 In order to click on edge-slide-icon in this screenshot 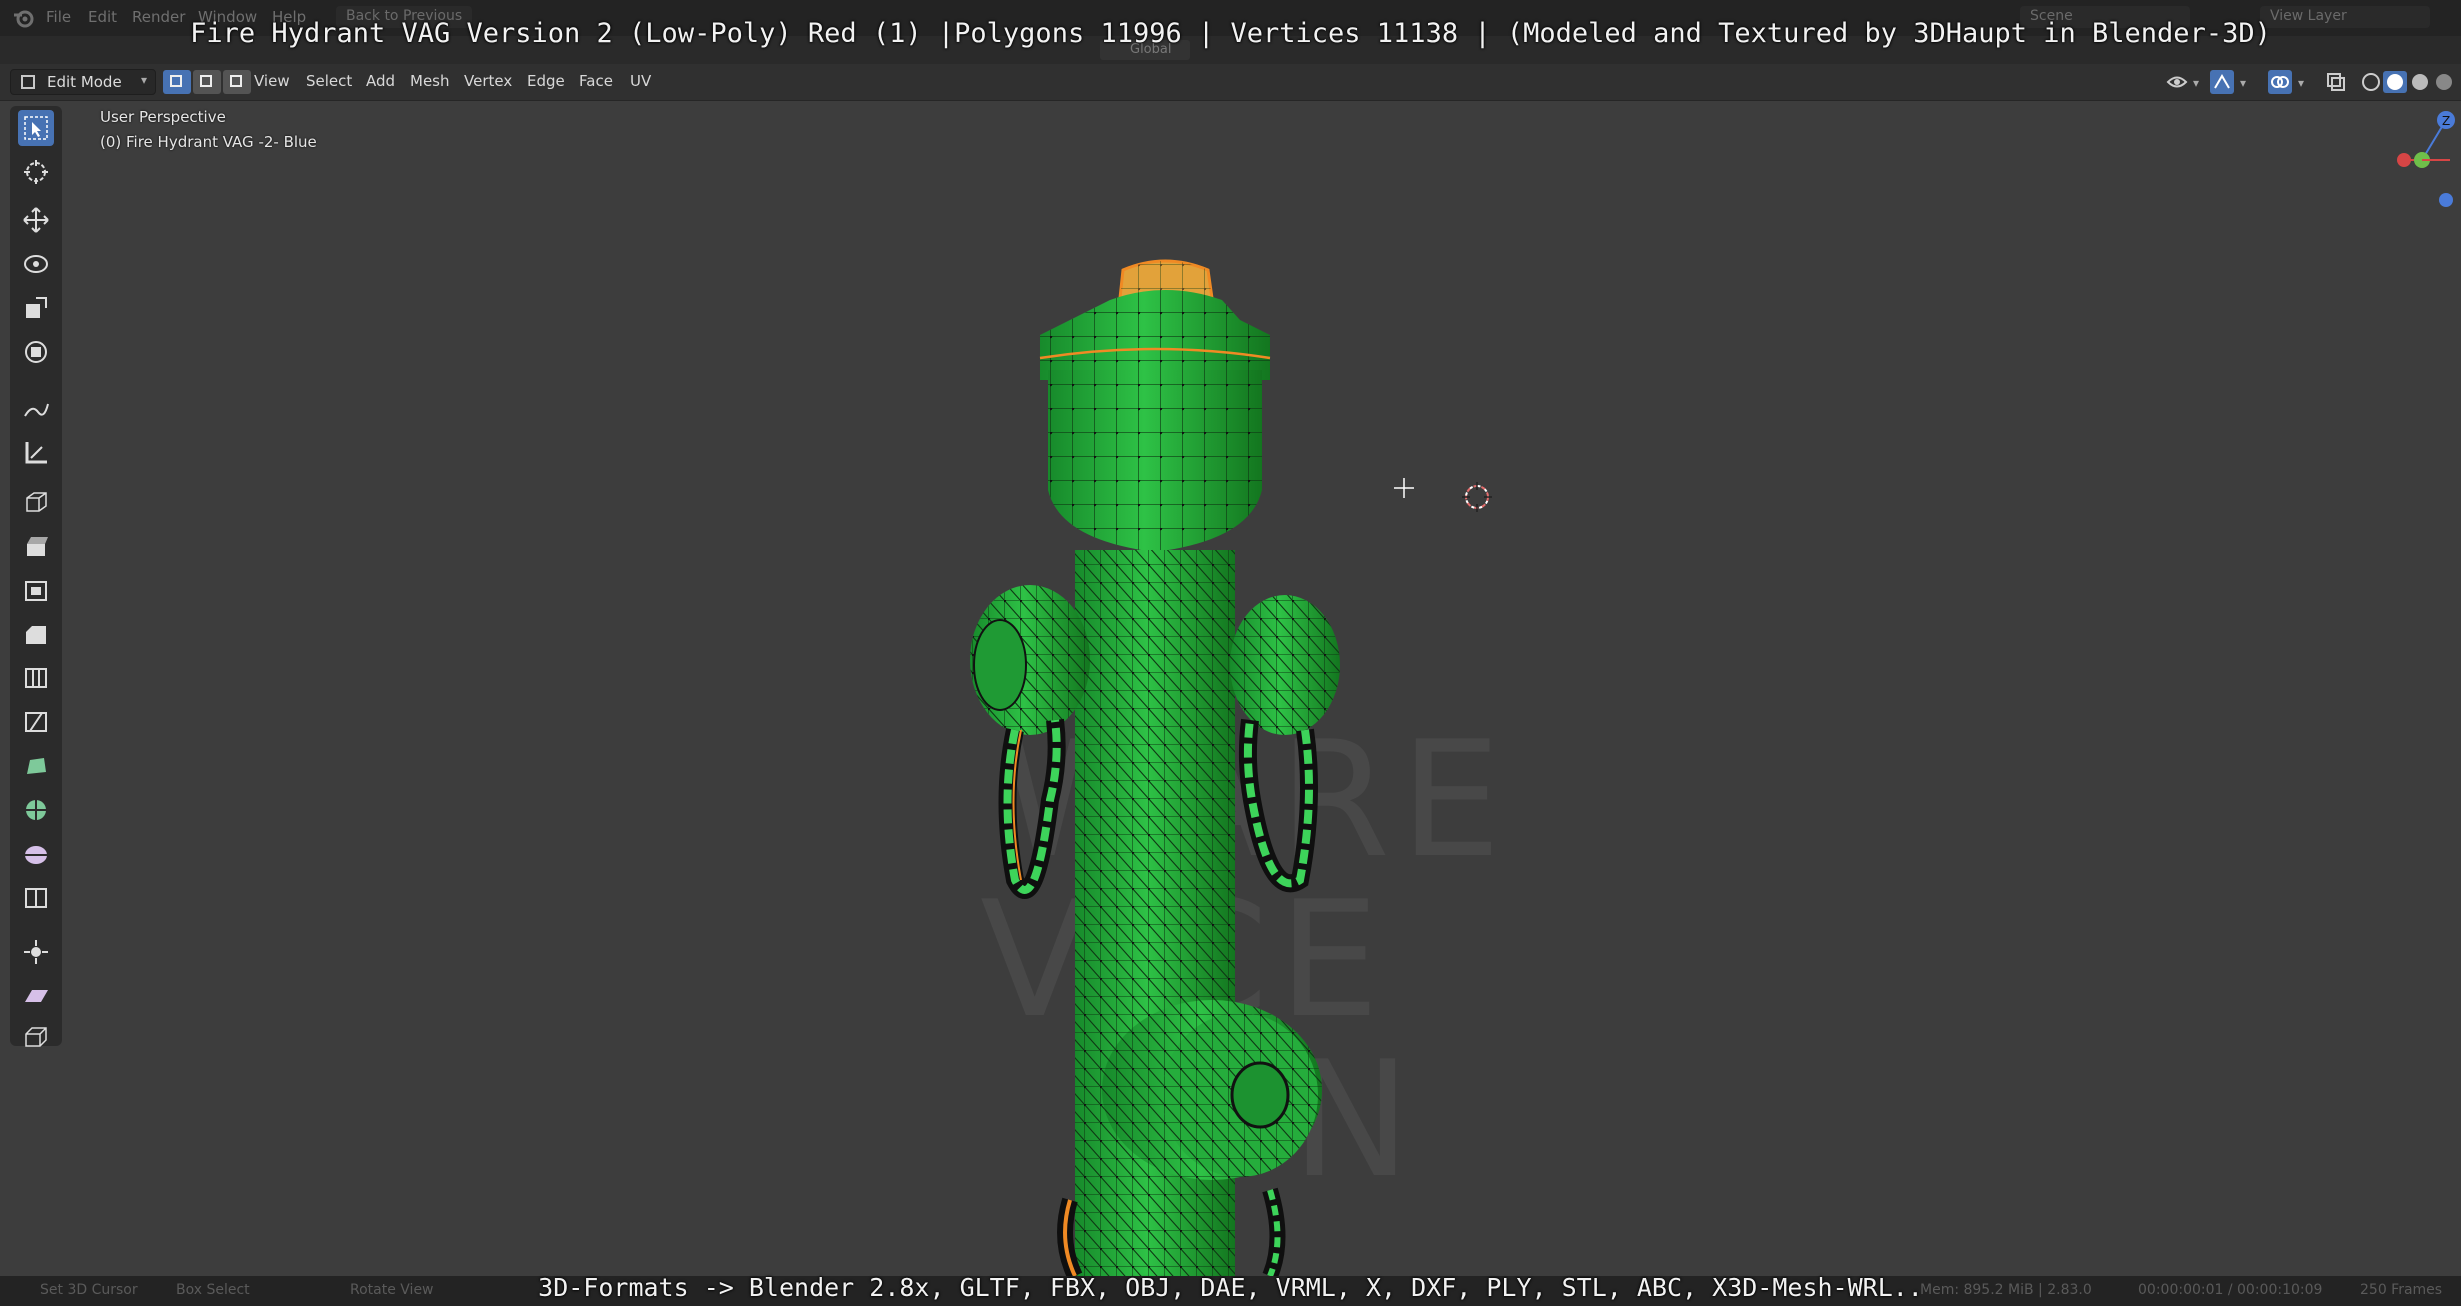, I will do `click(36, 898)`.